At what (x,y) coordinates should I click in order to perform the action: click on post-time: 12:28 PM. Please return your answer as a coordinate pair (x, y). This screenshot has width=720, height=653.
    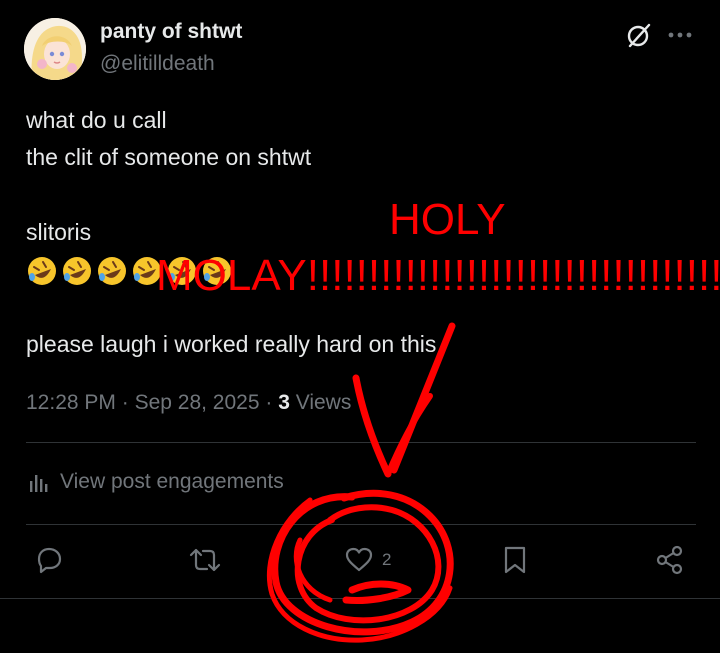
    Looking at the image, I should click on (71, 402).